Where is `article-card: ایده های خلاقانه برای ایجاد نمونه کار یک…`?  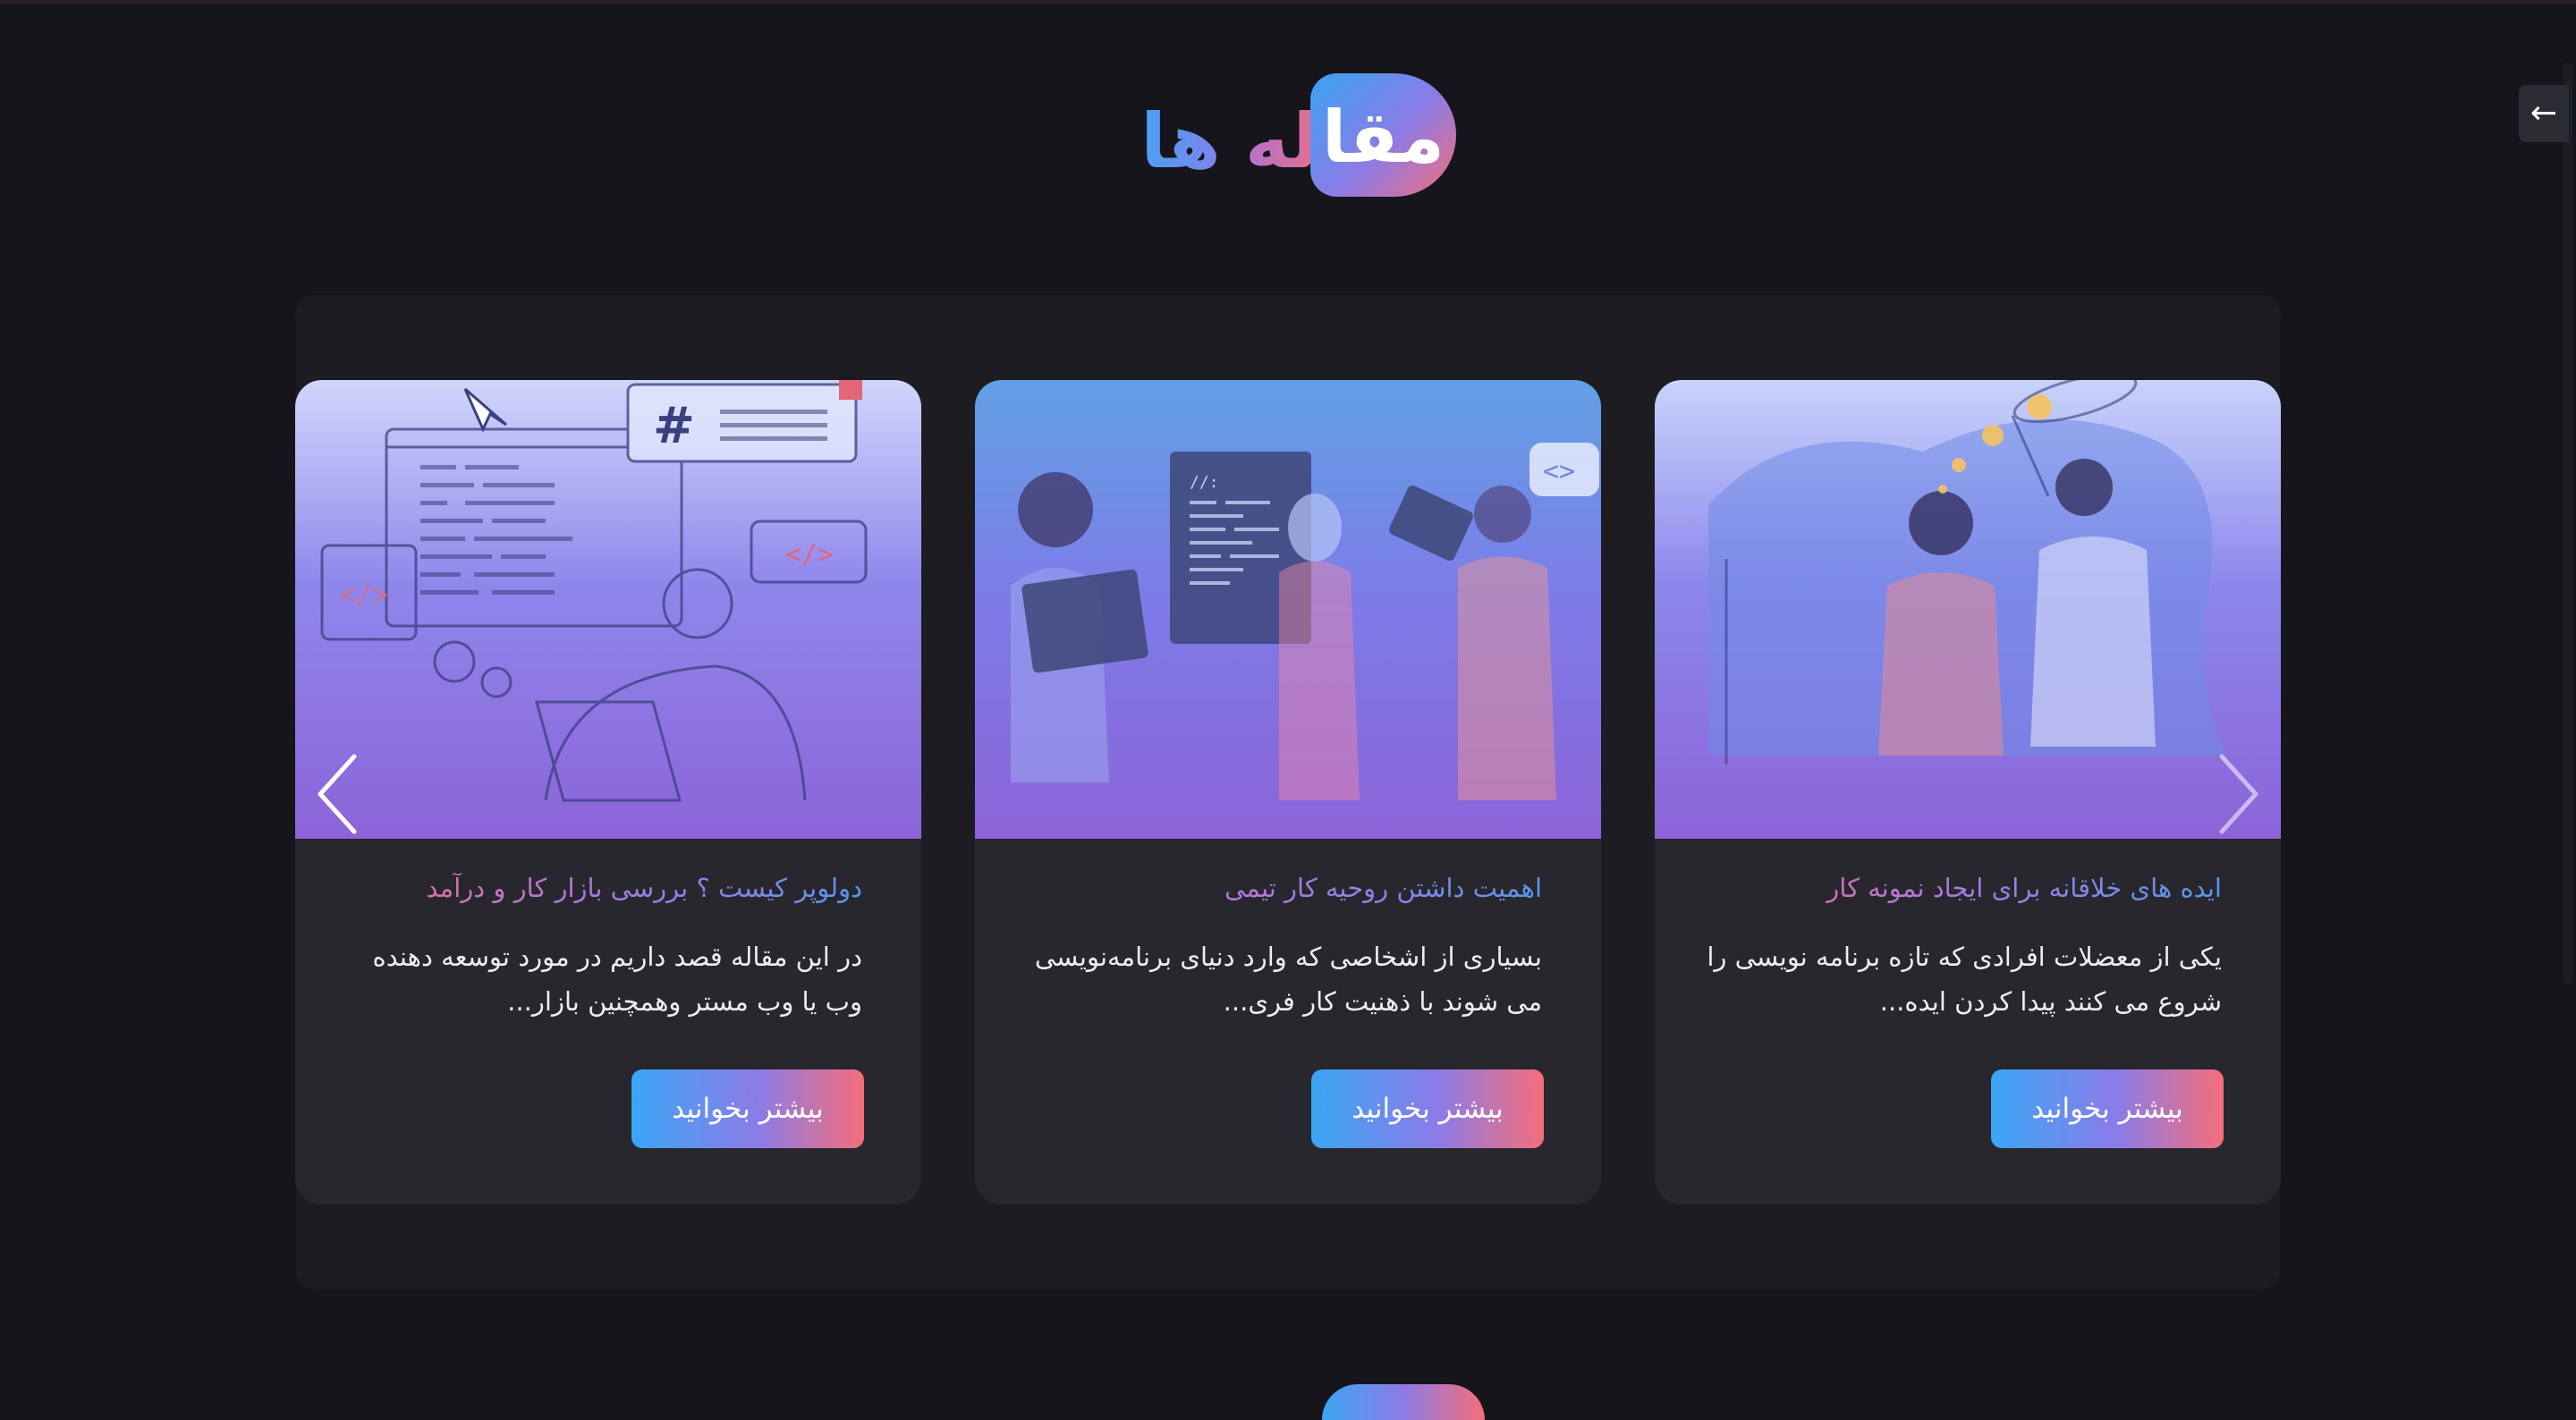
article-card: ایده های خلاقانه برای ایجاد نمونه کار یک… is located at coordinates (1968, 792).